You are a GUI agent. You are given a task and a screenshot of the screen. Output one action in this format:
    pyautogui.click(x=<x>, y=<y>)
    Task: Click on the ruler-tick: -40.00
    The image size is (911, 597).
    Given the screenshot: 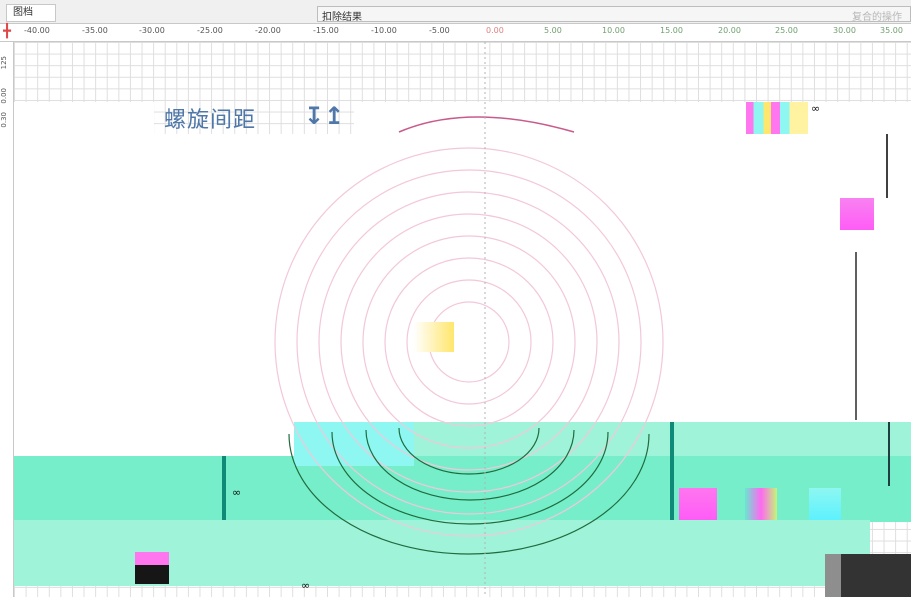 What is the action you would take?
    pyautogui.click(x=37, y=30)
    